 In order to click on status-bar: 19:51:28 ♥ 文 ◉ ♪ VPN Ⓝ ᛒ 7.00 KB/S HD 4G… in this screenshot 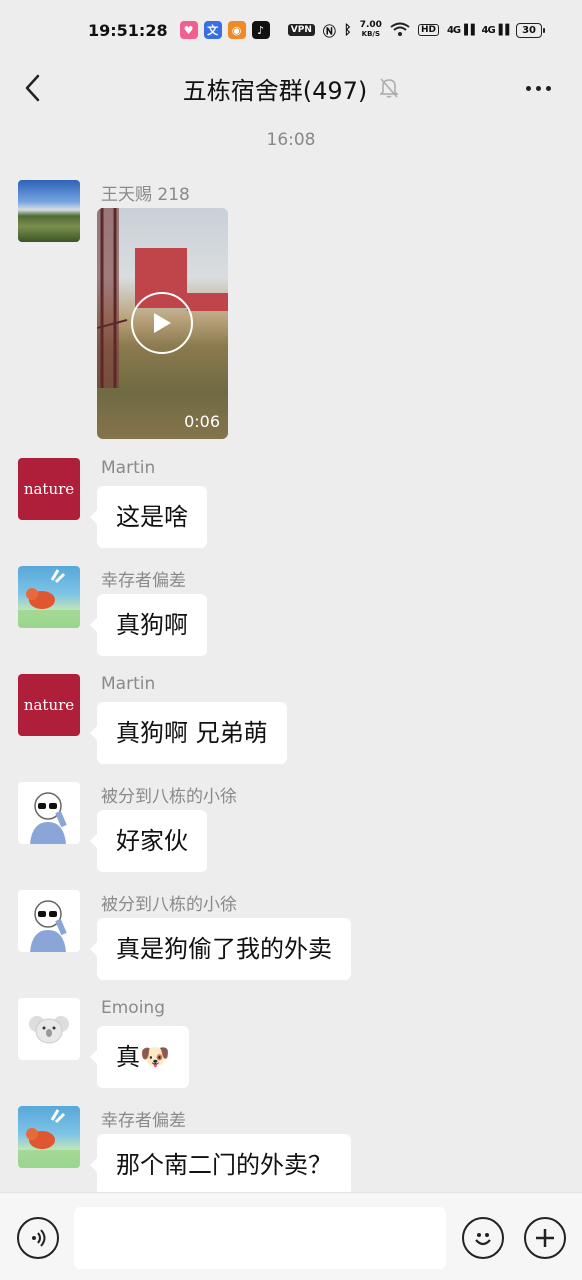, I will do `click(291, 30)`.